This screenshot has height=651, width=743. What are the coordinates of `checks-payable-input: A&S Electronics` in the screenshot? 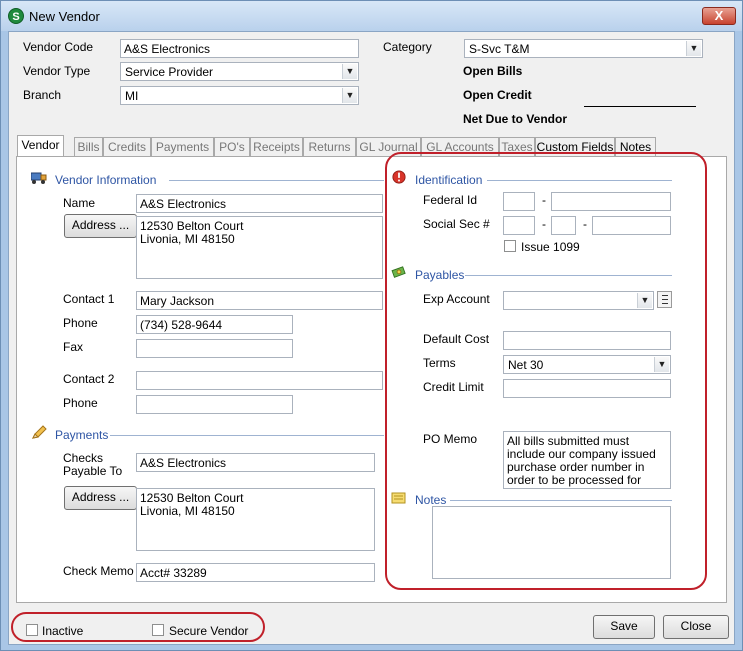 It's located at (255, 462).